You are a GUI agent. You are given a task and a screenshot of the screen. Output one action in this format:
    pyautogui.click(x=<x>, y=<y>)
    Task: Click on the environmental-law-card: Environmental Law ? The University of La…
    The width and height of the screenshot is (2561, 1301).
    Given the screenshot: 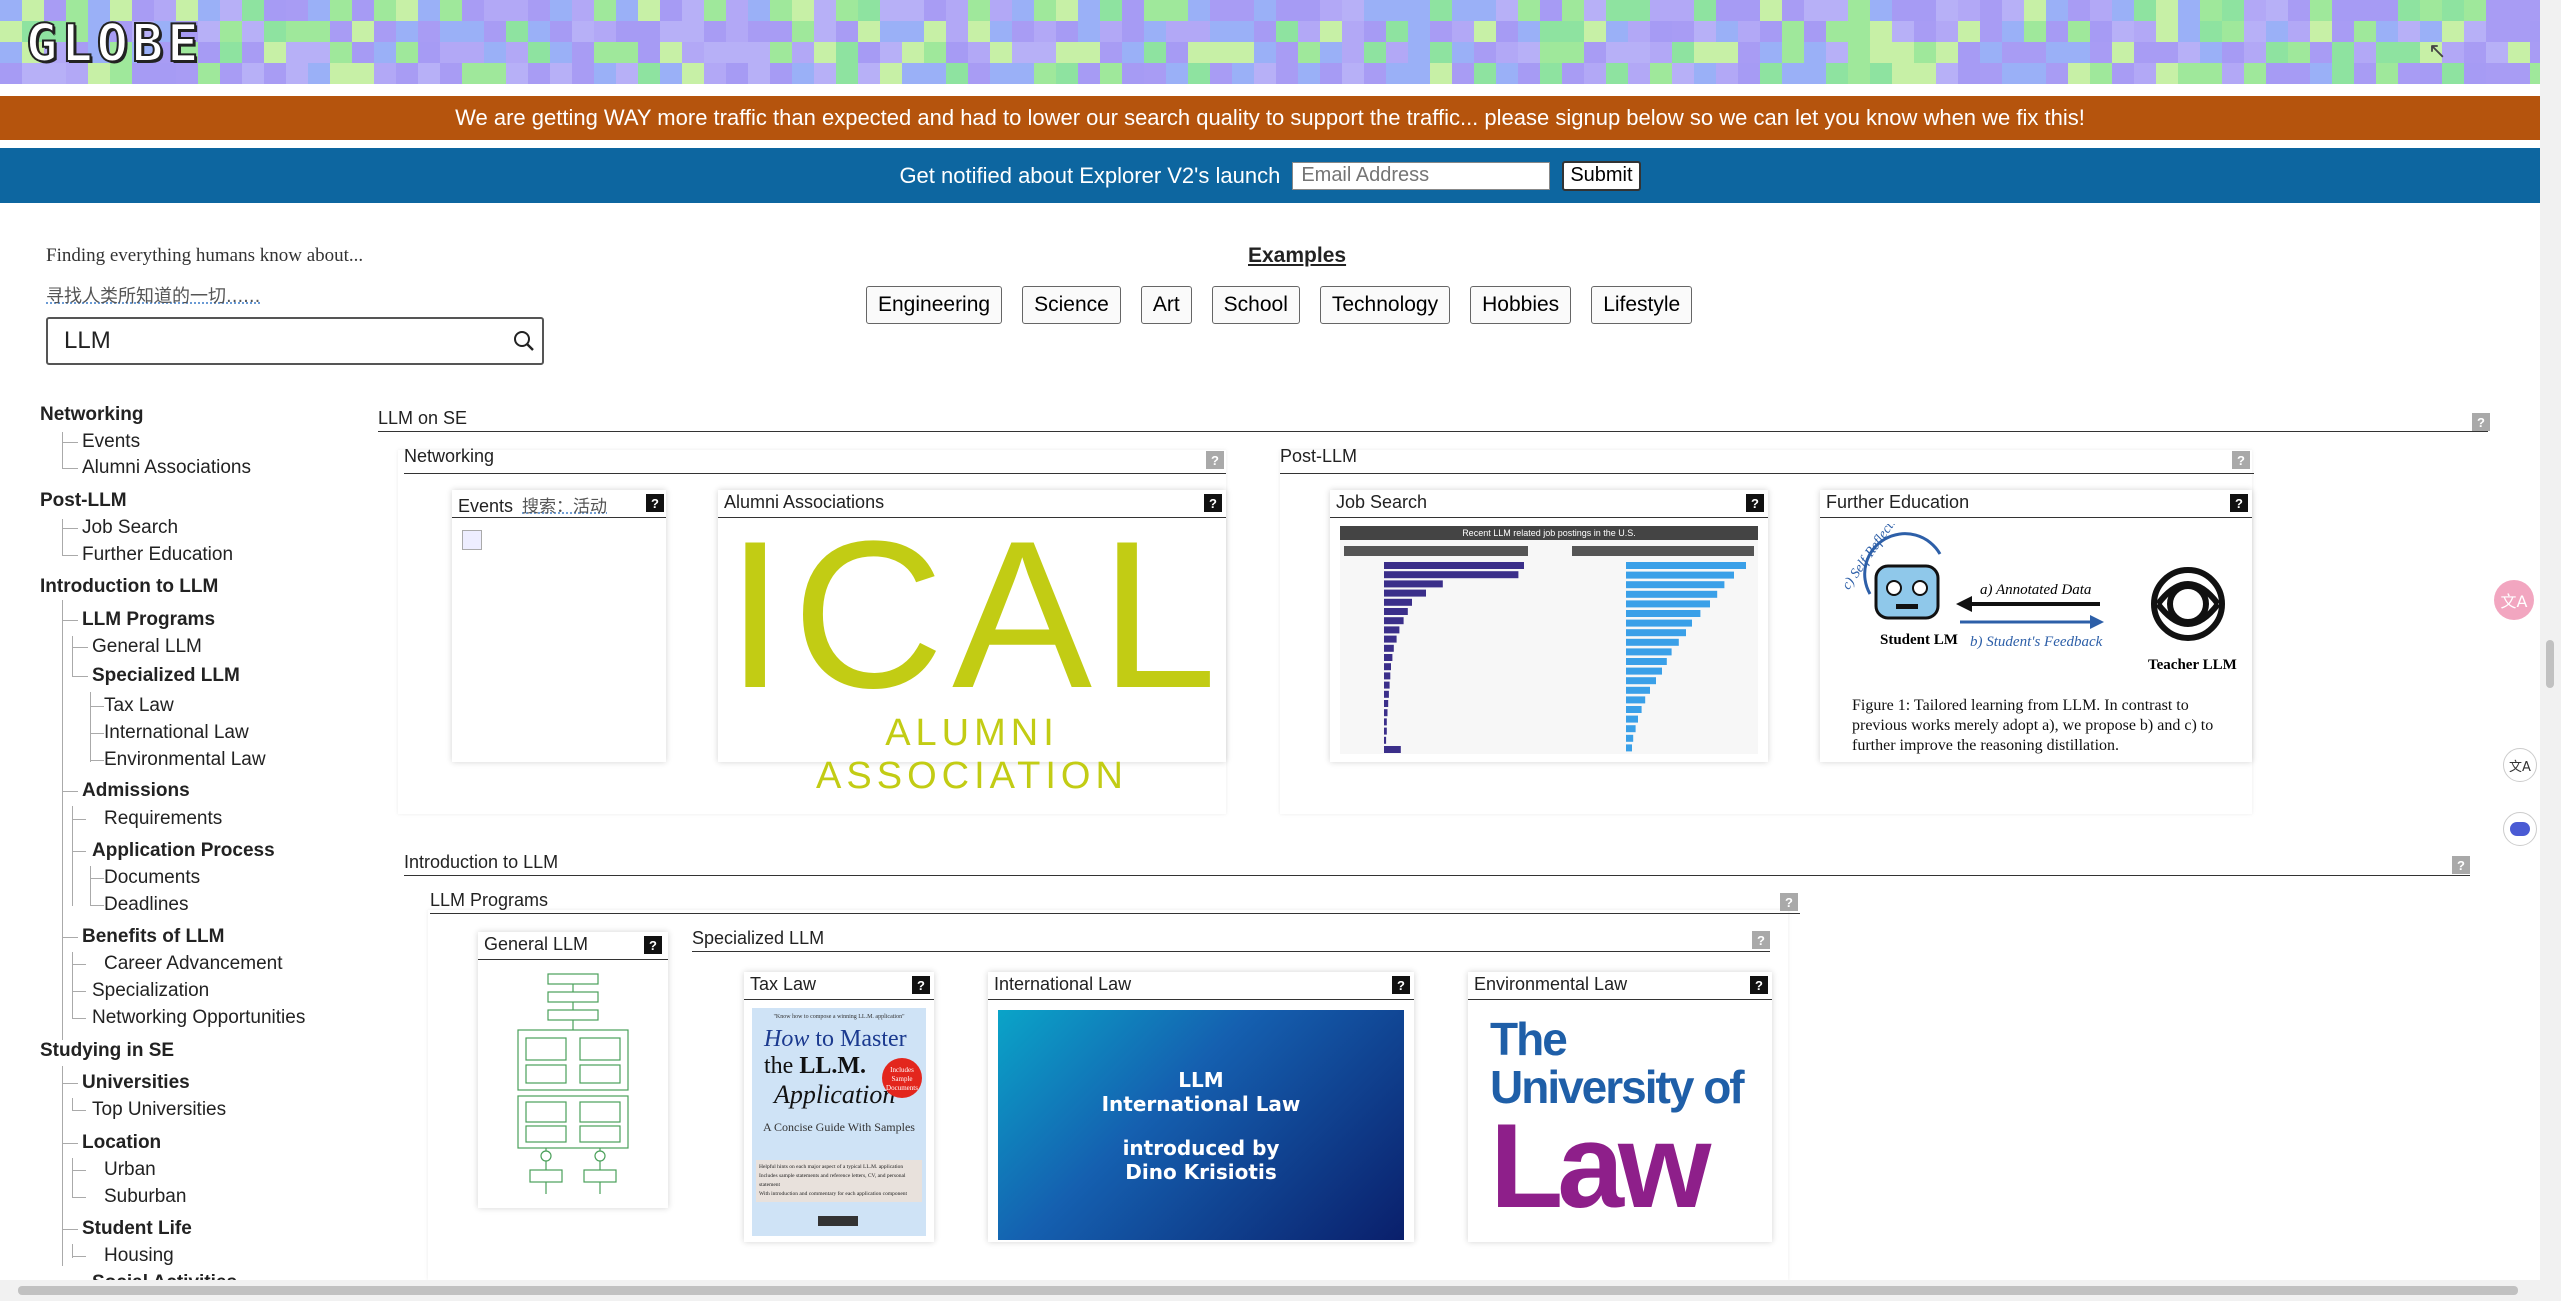 What is the action you would take?
    pyautogui.click(x=1620, y=1107)
    